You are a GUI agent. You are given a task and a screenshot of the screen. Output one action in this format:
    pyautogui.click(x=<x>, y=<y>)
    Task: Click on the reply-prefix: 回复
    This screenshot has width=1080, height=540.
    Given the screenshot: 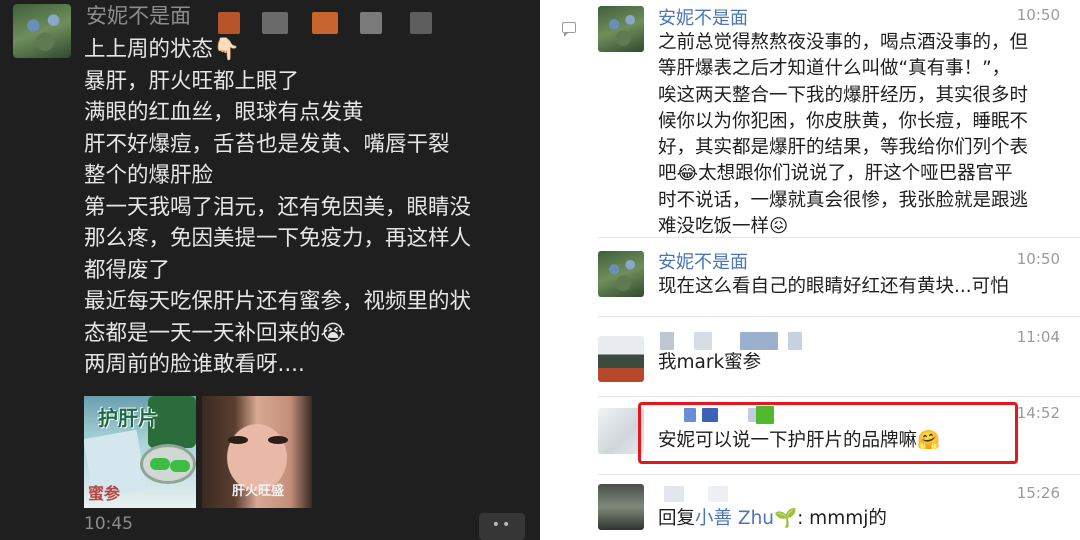 What is the action you would take?
    pyautogui.click(x=677, y=518)
    